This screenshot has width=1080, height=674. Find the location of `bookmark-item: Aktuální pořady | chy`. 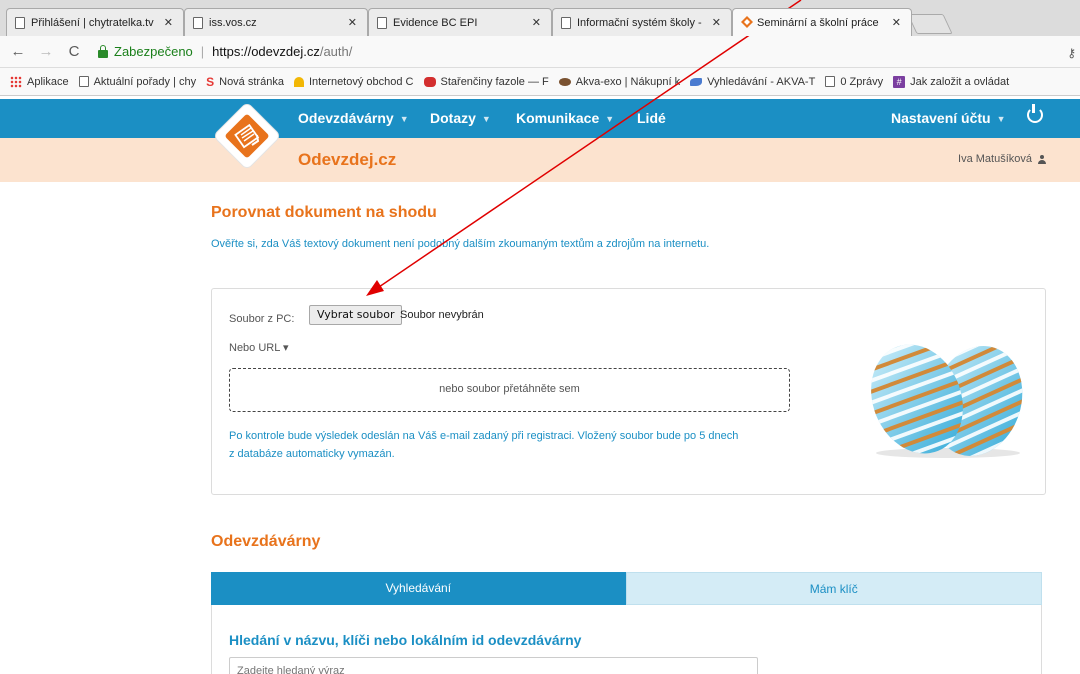

bookmark-item: Aktuální pořady | chy is located at coordinates (137, 81).